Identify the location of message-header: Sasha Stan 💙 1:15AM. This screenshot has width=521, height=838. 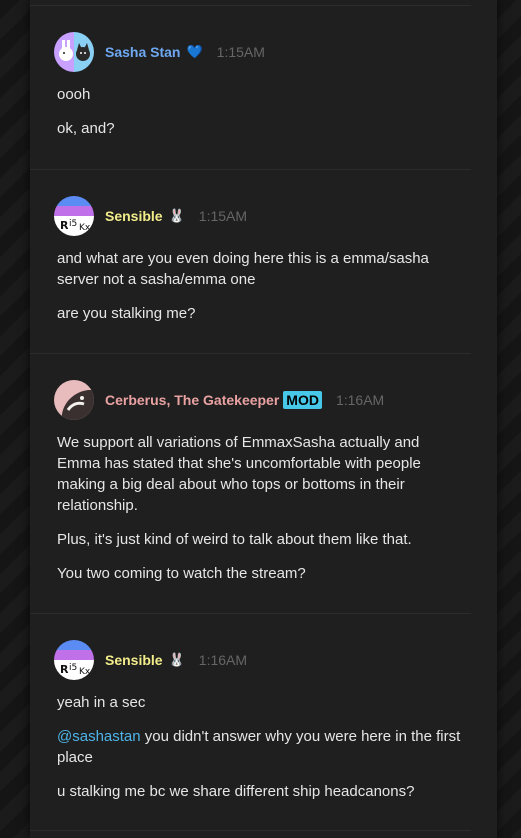
(159, 52).